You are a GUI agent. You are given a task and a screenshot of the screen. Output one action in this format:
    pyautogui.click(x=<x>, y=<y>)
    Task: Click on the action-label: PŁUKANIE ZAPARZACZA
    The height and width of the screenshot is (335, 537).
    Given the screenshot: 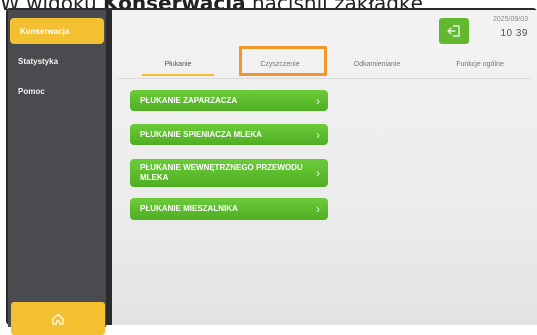 What is the action you would take?
    pyautogui.click(x=189, y=100)
    